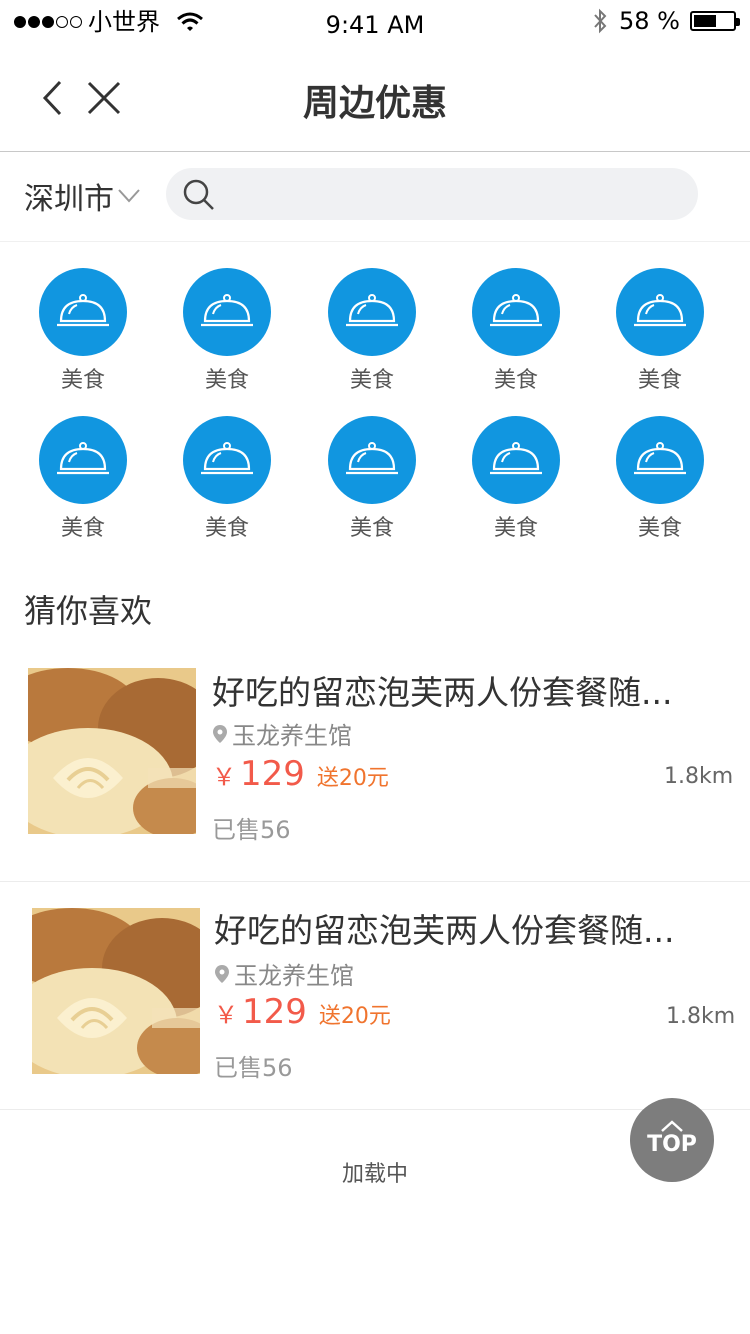 The height and width of the screenshot is (1334, 750). What do you see at coordinates (738, 22) in the screenshot?
I see `battery-tip` at bounding box center [738, 22].